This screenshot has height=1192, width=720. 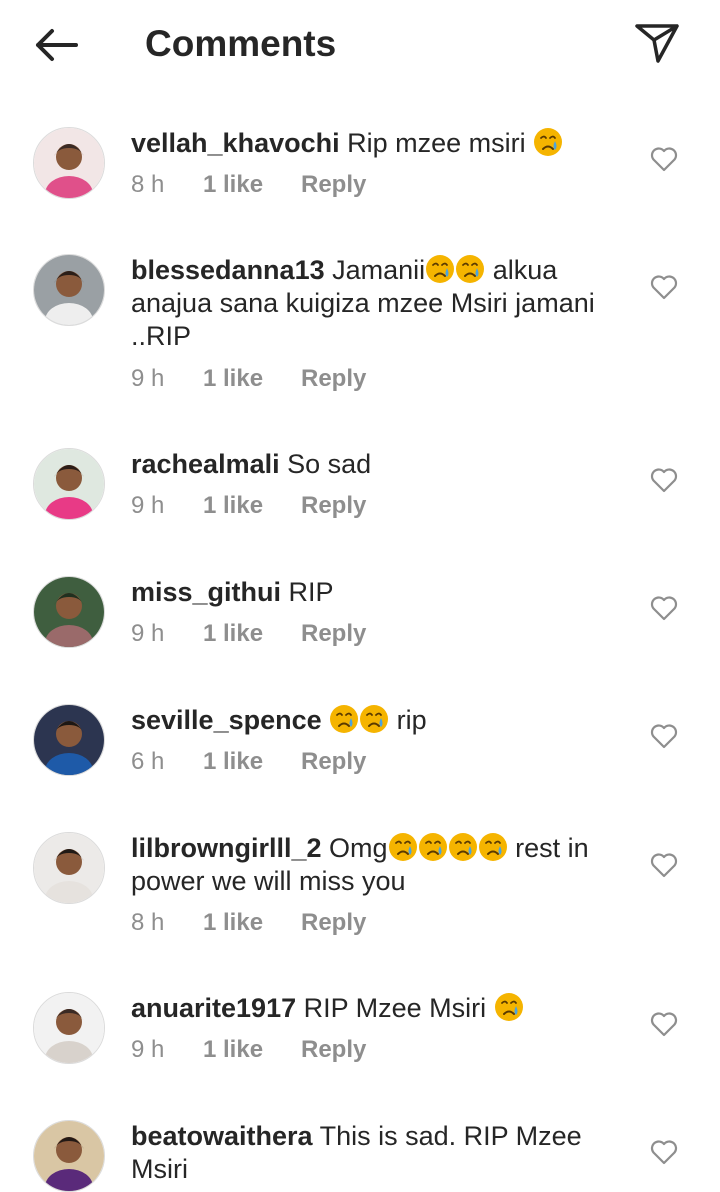 What do you see at coordinates (226, 720) in the screenshot?
I see `comment-username: seville_spence` at bounding box center [226, 720].